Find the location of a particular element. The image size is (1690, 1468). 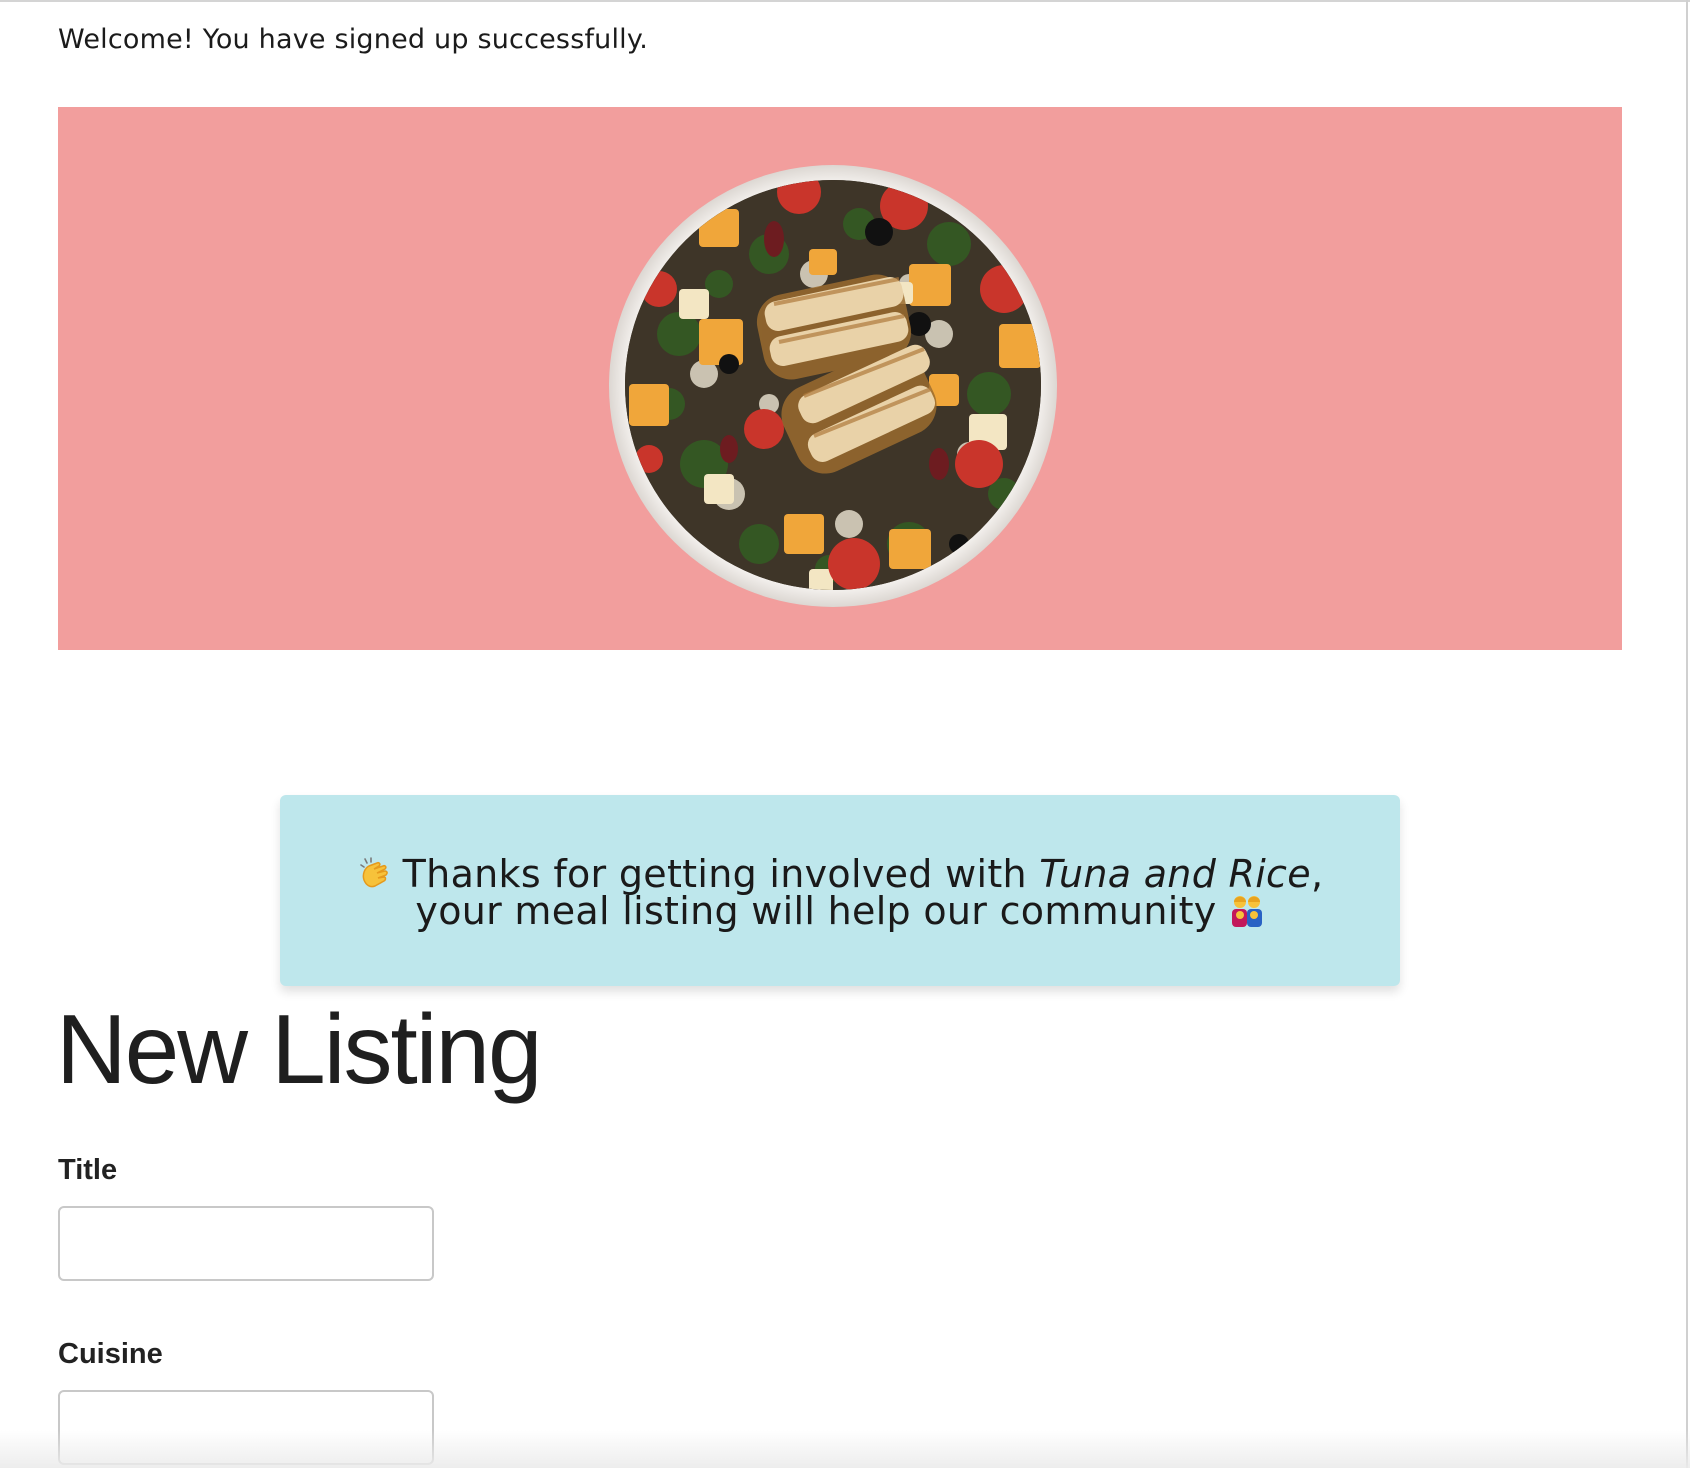

cuisine-input is located at coordinates (246, 1427).